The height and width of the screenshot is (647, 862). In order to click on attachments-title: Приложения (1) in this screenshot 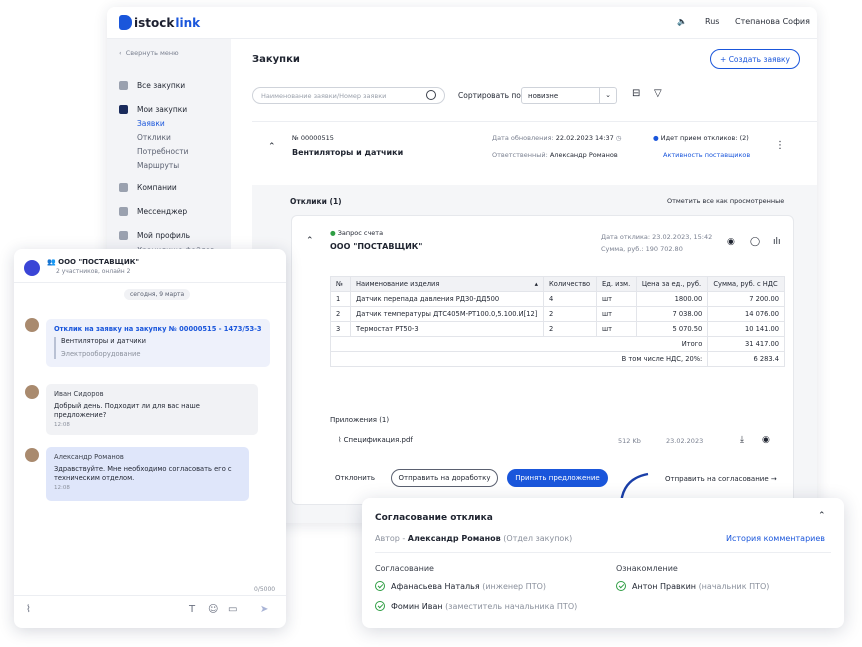, I will do `click(360, 420)`.